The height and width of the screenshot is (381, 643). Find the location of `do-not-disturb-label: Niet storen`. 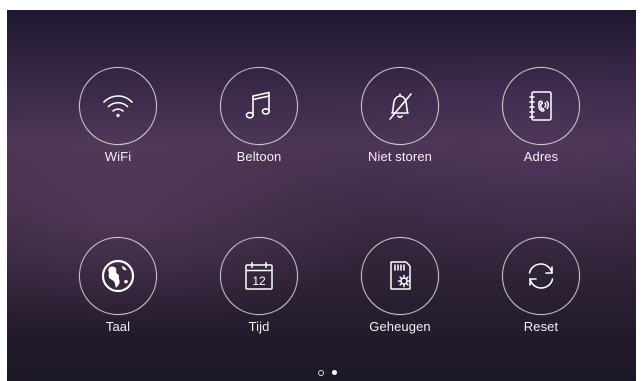

do-not-disturb-label: Niet storen is located at coordinates (400, 156).